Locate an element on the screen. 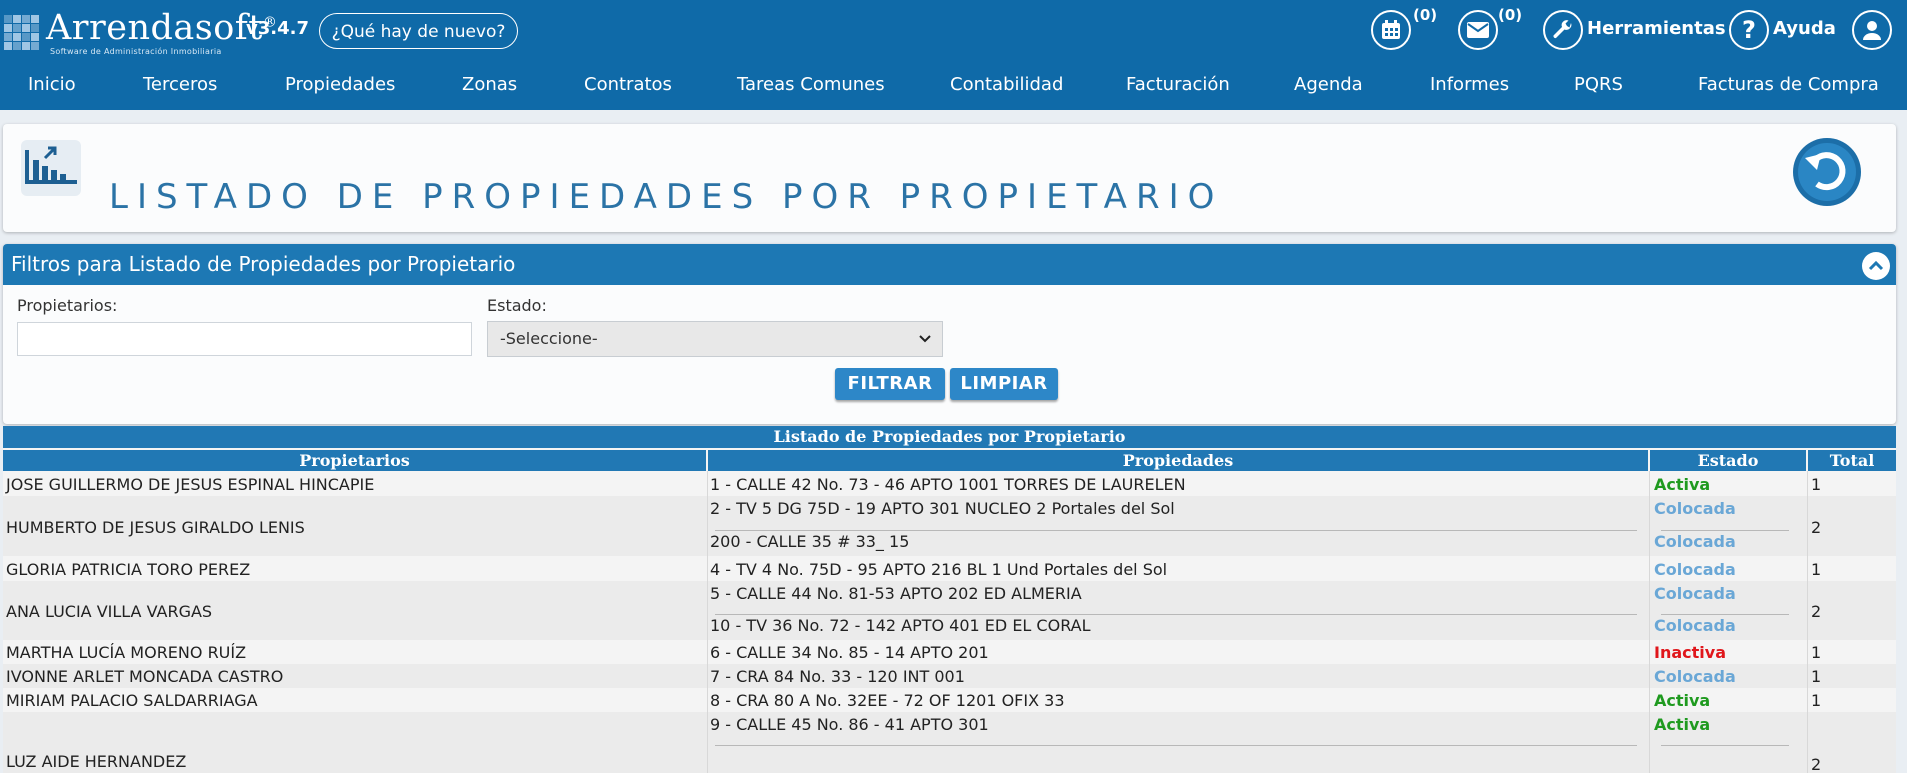 This screenshot has height=773, width=1907. nav-facturas-de-compra: Facturas de Compra is located at coordinates (1788, 84).